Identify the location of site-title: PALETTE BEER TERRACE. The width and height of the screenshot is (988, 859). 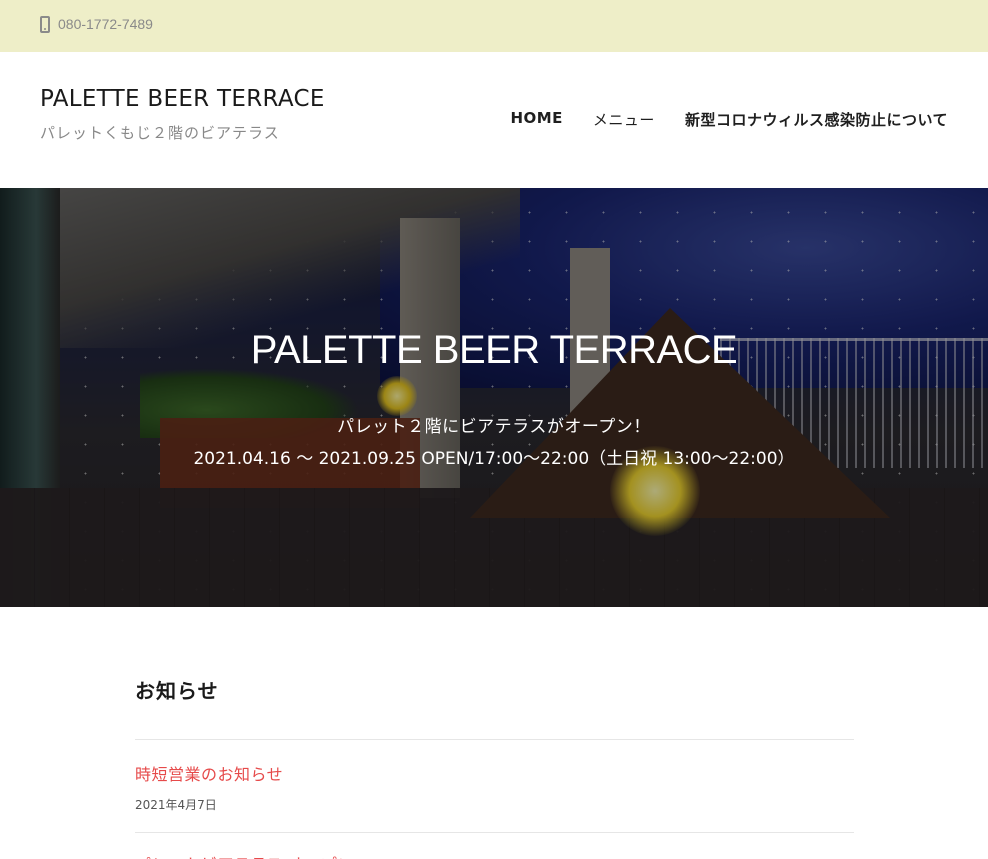
(182, 99).